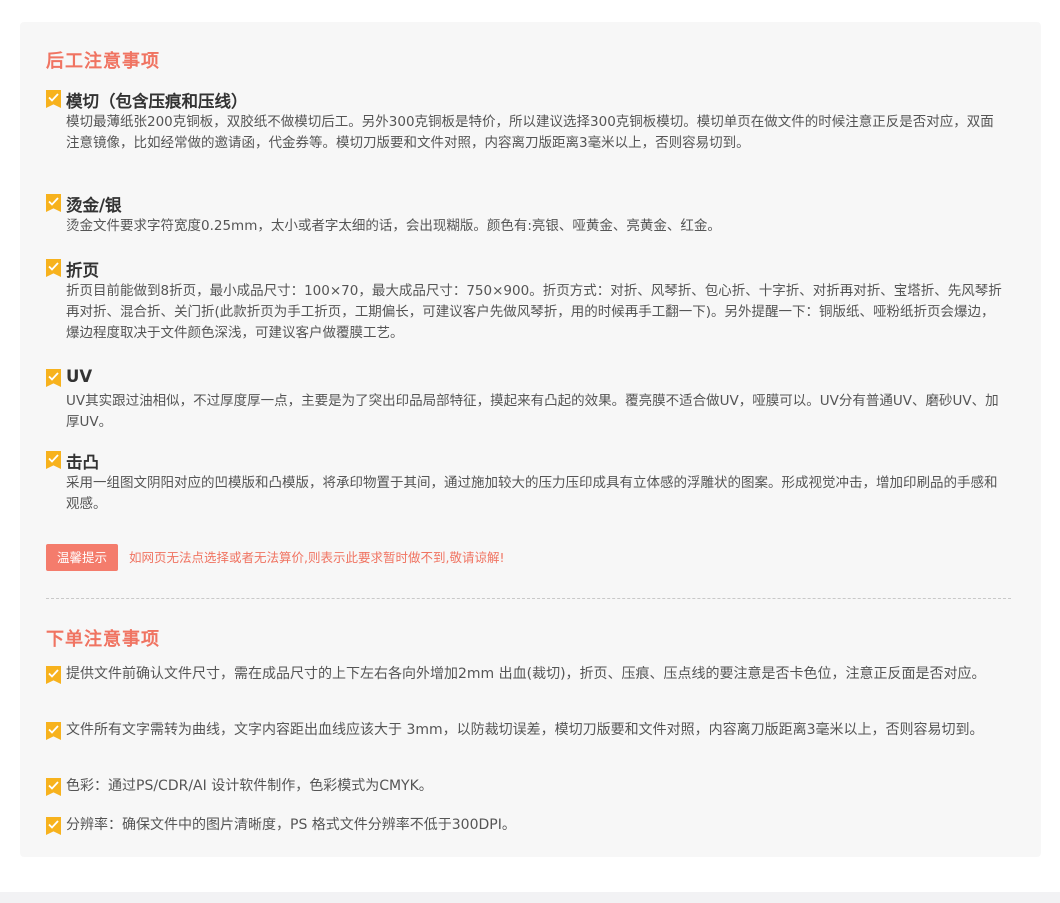 The height and width of the screenshot is (903, 1060). What do you see at coordinates (82, 270) in the screenshot?
I see `item-title: 折页` at bounding box center [82, 270].